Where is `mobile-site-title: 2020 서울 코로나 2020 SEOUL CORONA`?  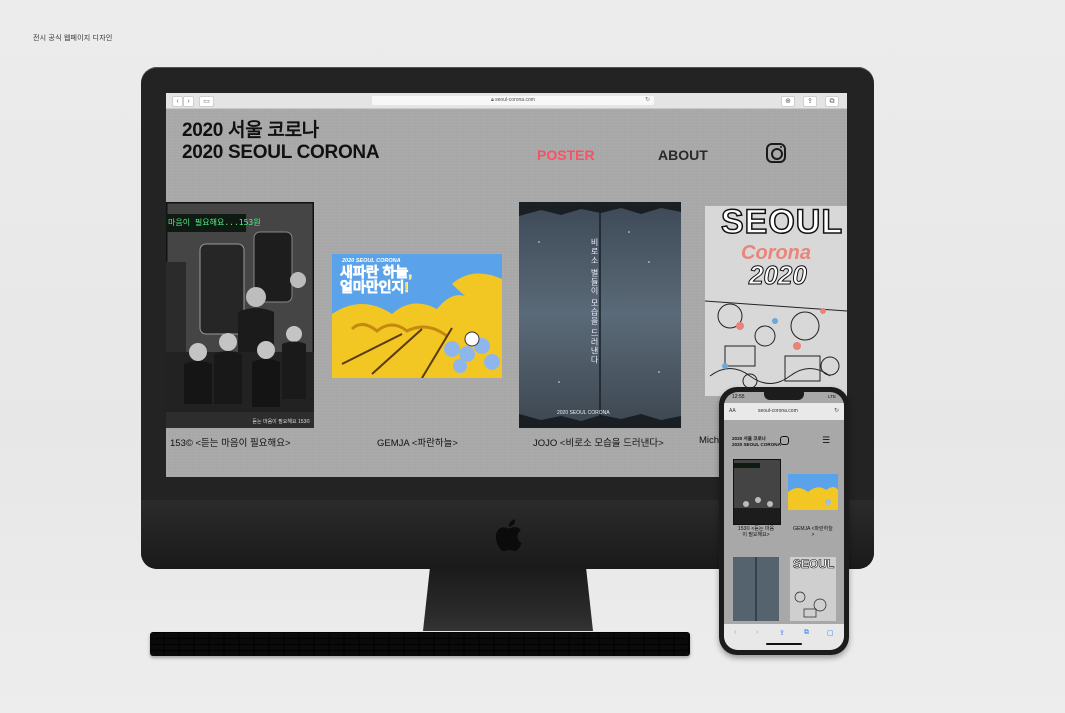
mobile-site-title: 2020 서울 코로나 2020 SEOUL CORONA is located at coordinates (756, 442).